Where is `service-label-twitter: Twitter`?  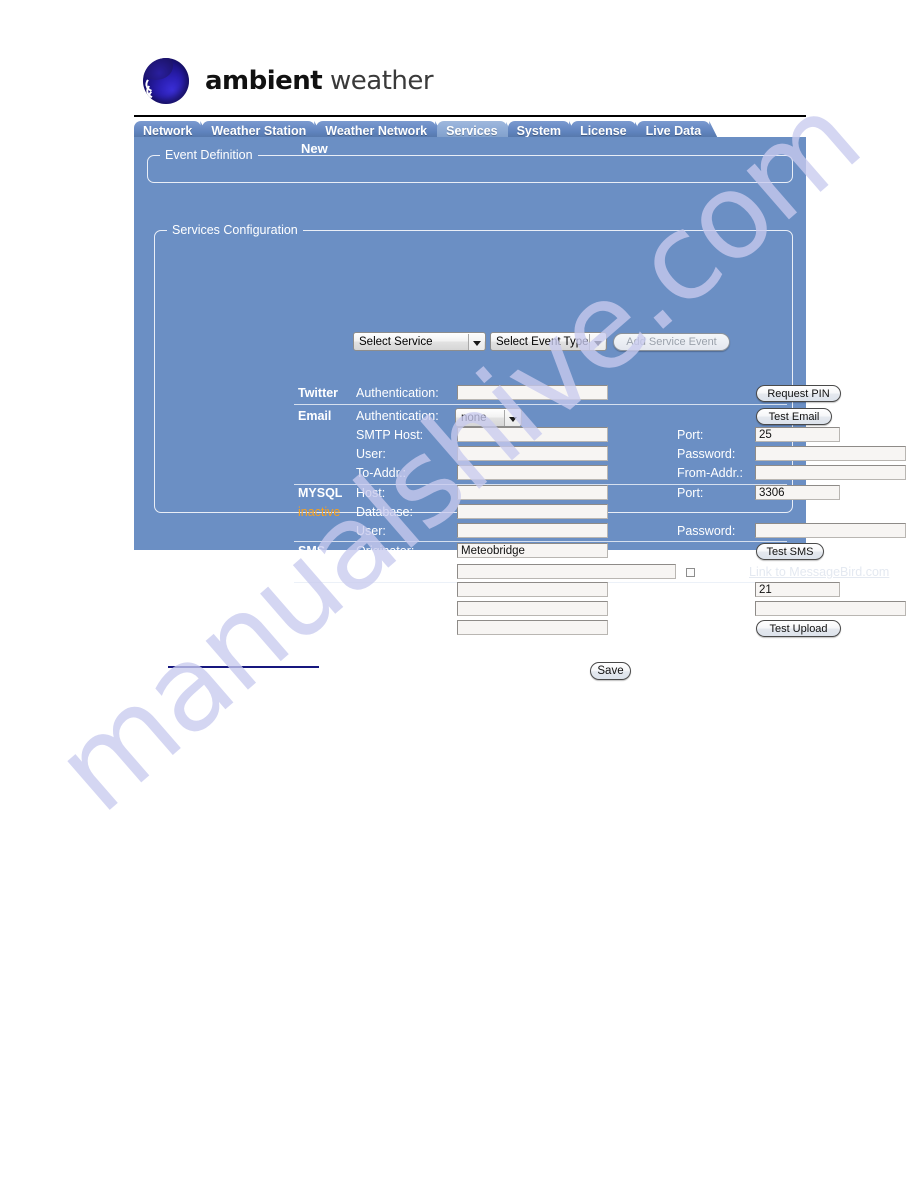 service-label-twitter: Twitter is located at coordinates (318, 393).